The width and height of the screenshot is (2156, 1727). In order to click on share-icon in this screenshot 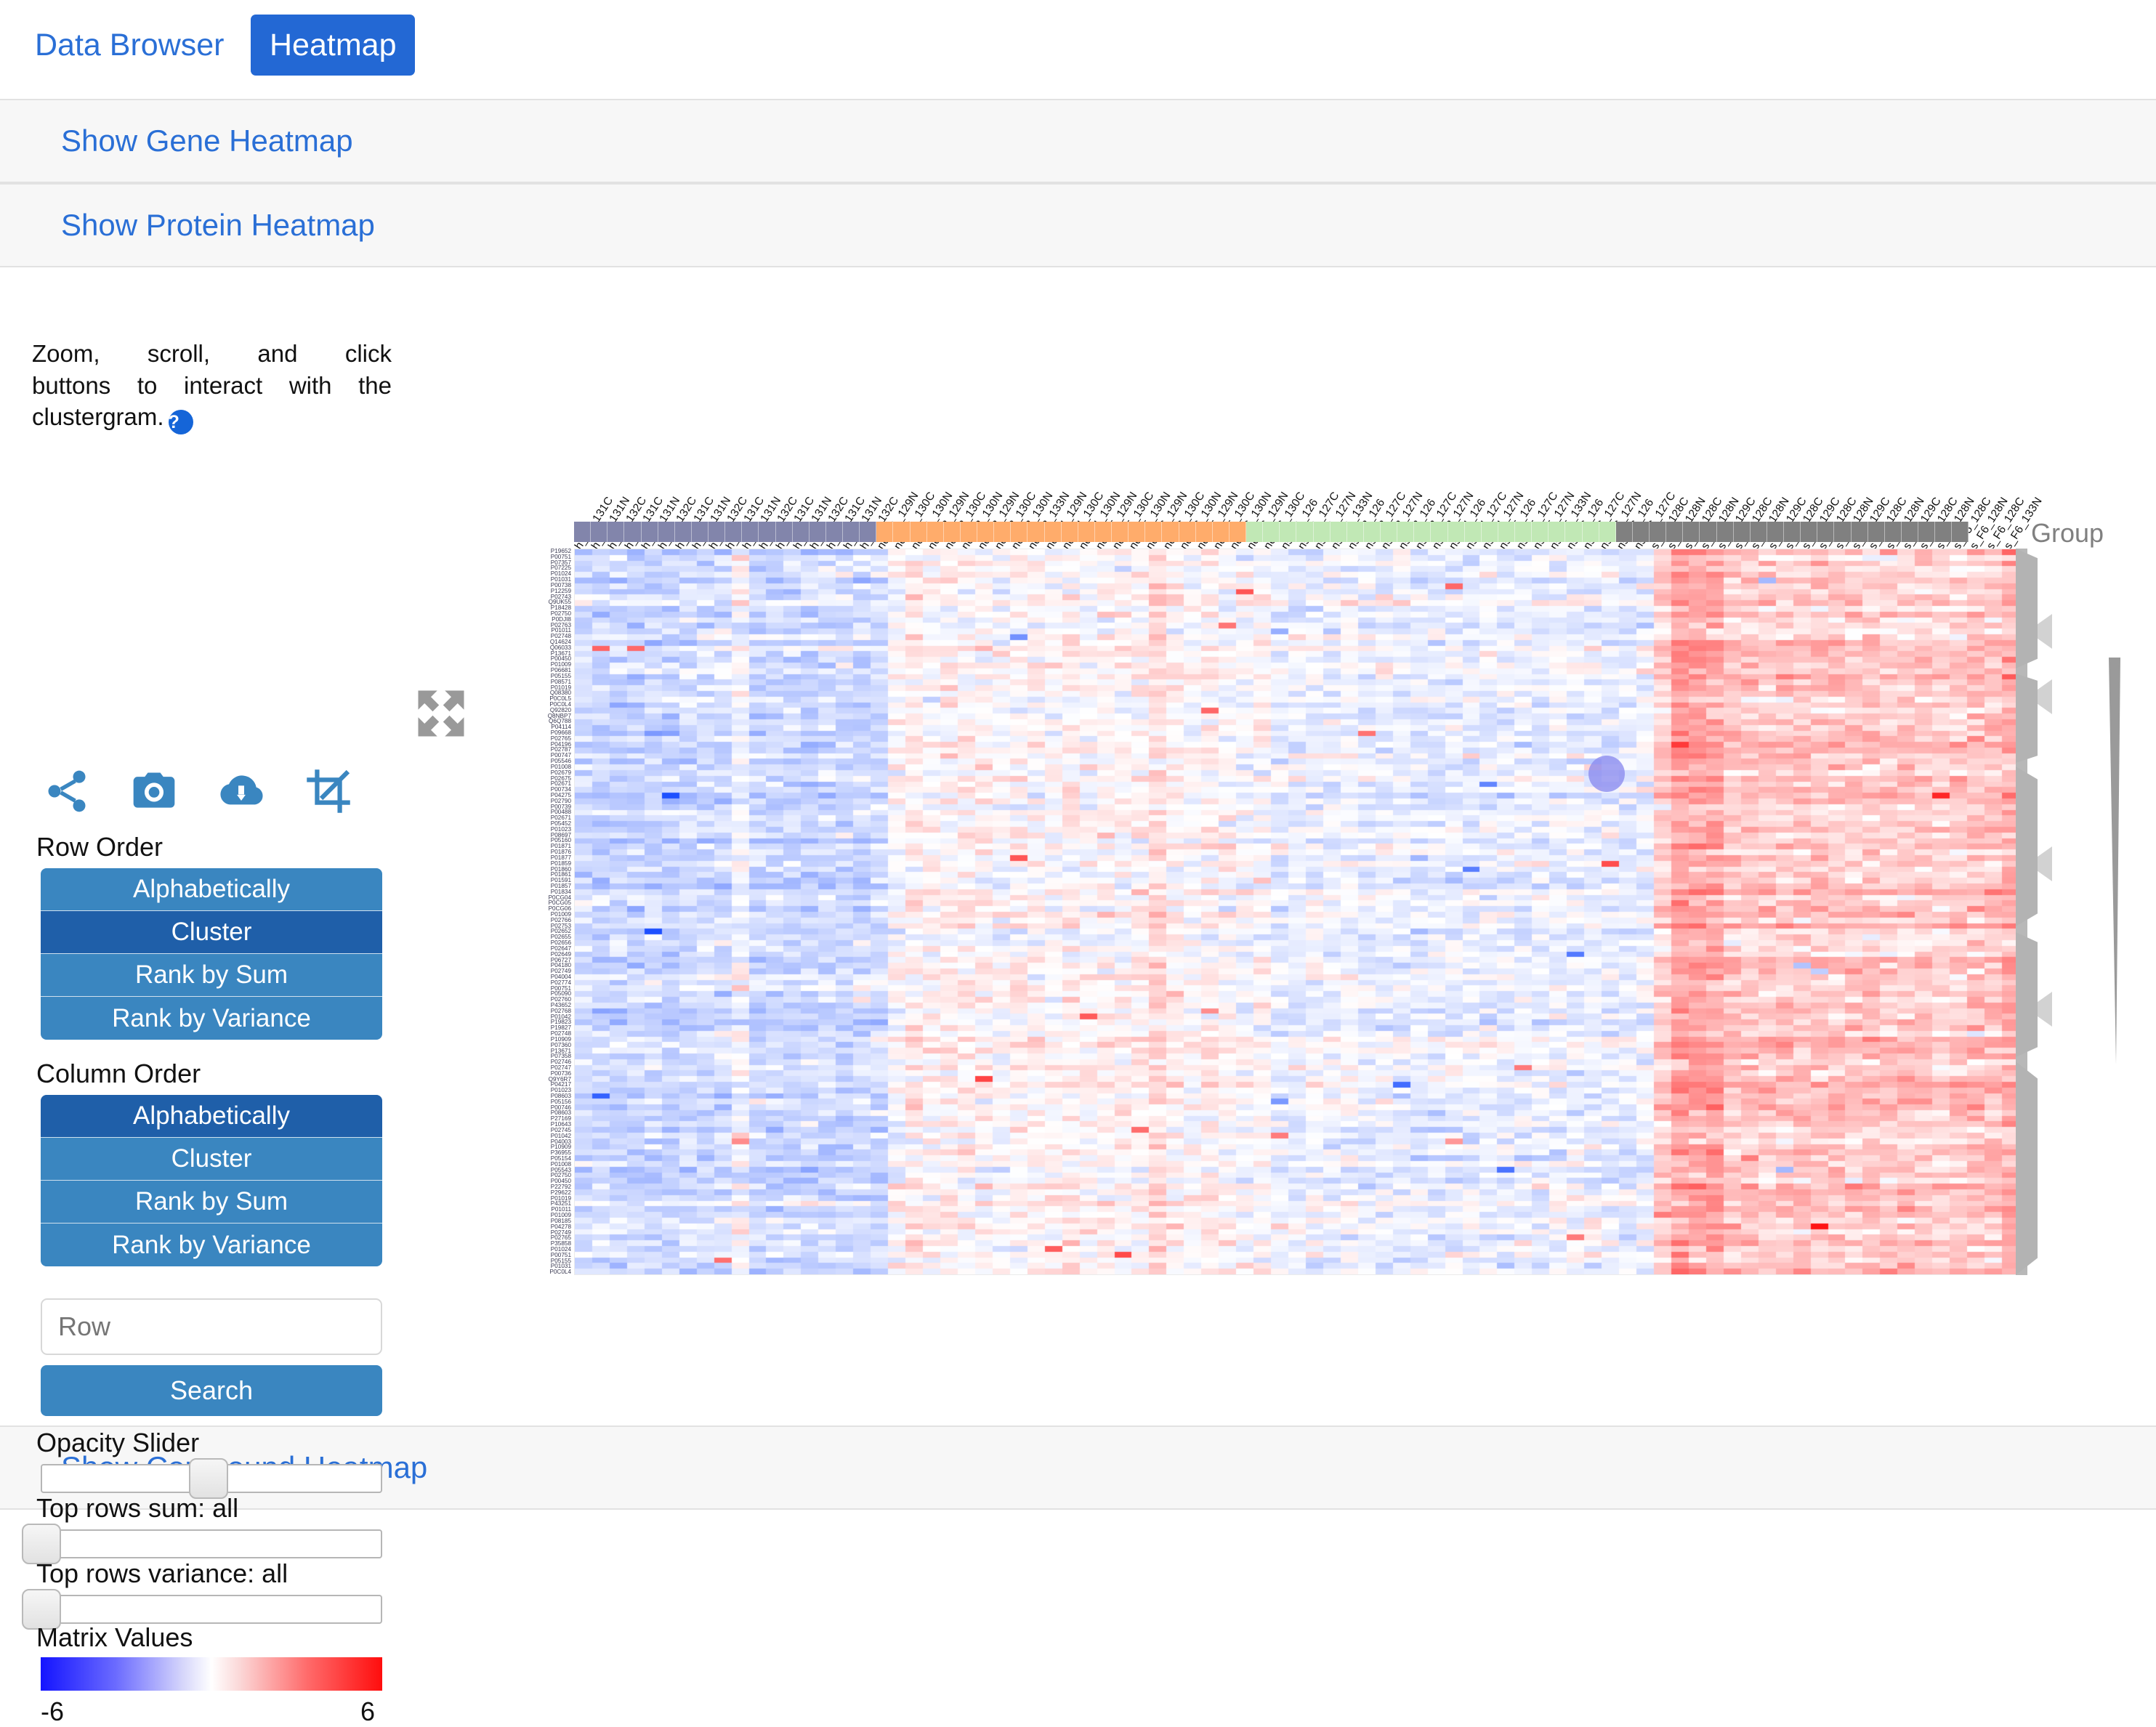, I will do `click(67, 794)`.